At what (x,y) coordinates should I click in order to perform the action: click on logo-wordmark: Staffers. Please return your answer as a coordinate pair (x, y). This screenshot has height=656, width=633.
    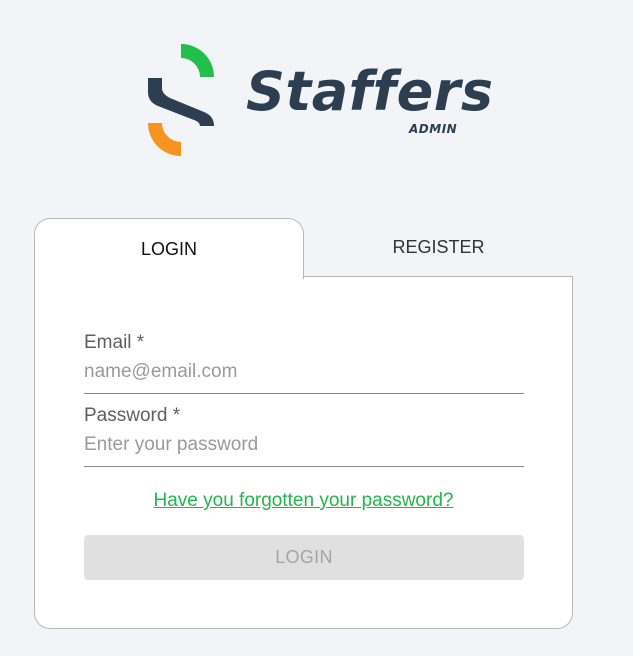
    Looking at the image, I should click on (370, 91).